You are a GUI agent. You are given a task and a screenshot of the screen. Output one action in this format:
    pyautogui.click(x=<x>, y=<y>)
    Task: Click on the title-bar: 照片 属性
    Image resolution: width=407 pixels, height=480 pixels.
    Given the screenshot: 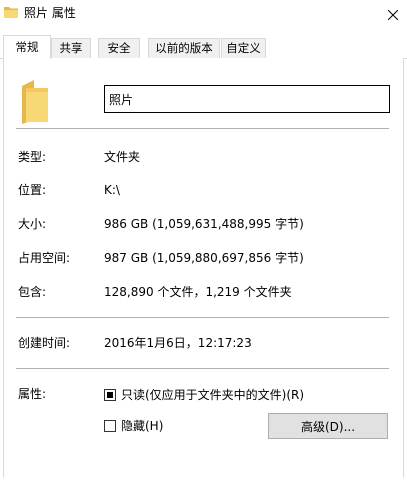 What is the action you would take?
    pyautogui.click(x=203, y=15)
    